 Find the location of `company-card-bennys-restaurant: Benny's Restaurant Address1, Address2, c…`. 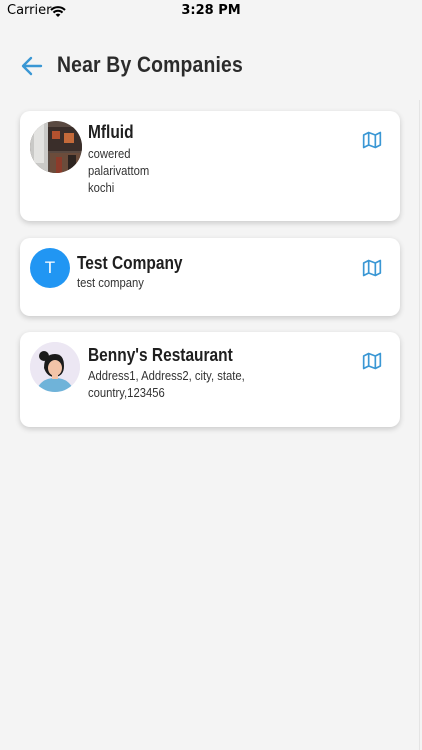

company-card-bennys-restaurant: Benny's Restaurant Address1, Address2, c… is located at coordinates (210, 379).